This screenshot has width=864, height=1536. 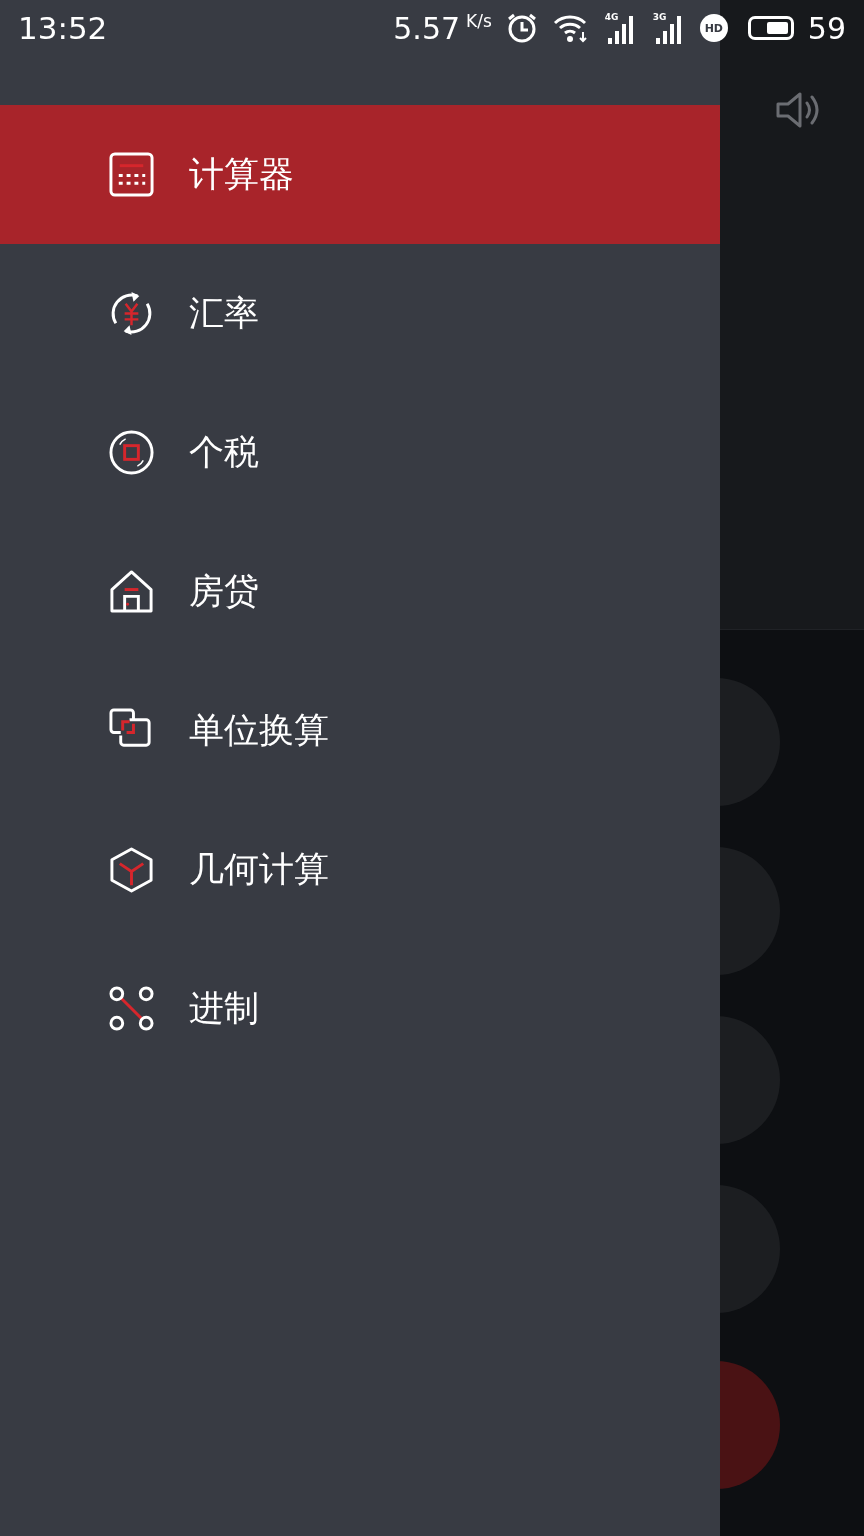 I want to click on menu-label: 进制, so click(x=224, y=1008).